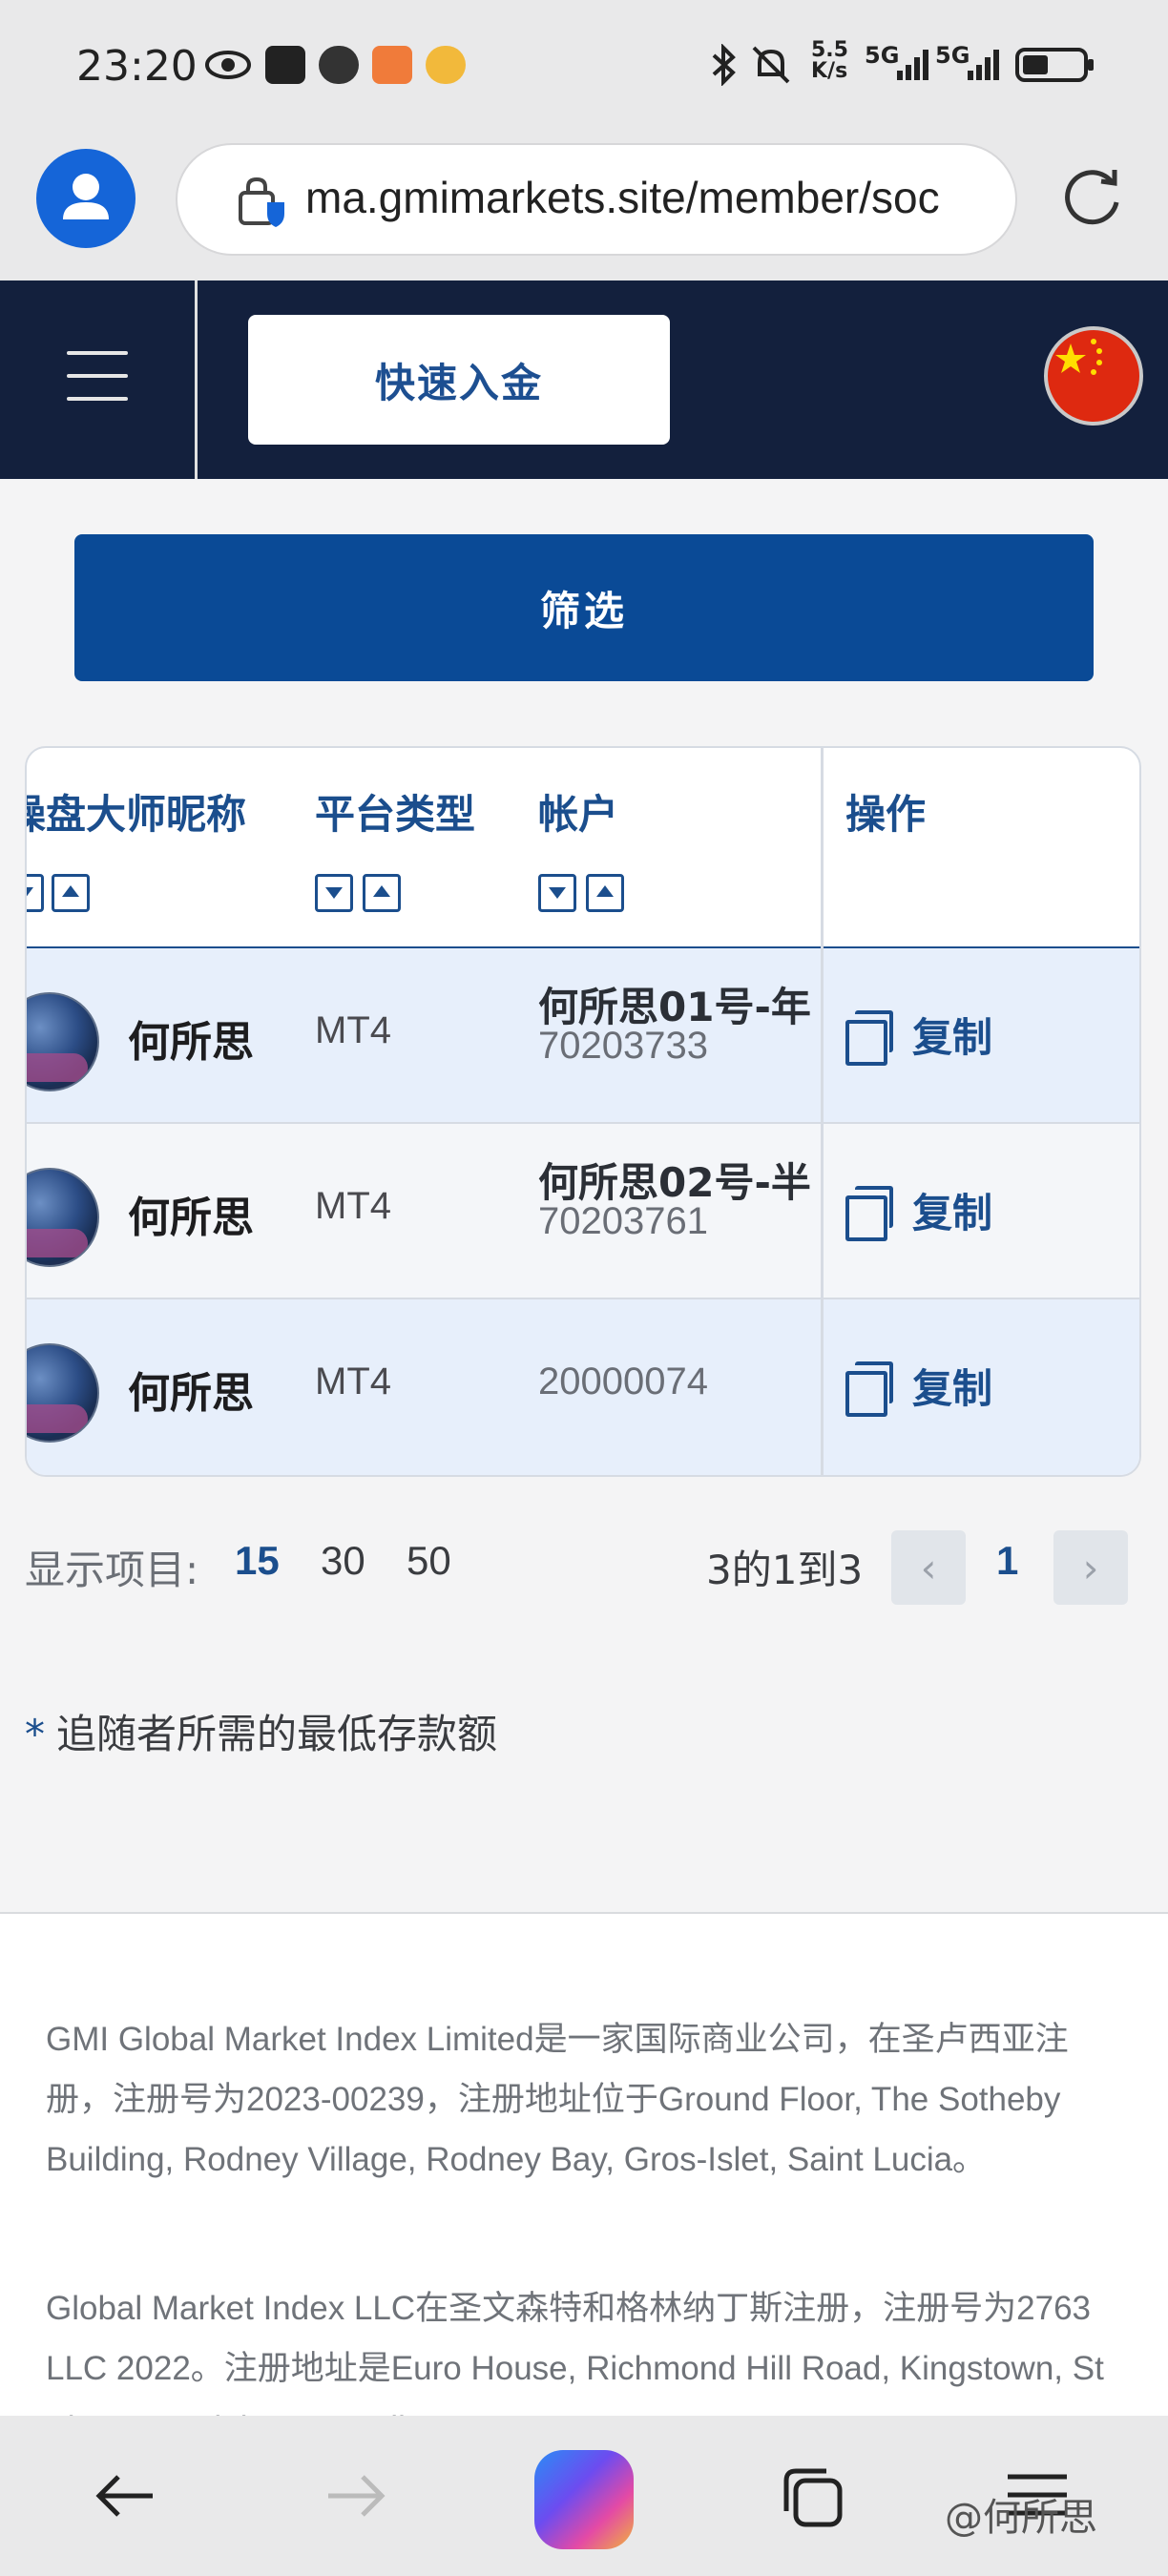 The height and width of the screenshot is (2576, 1168). What do you see at coordinates (928, 1567) in the screenshot?
I see `prev-page-button: ‹` at bounding box center [928, 1567].